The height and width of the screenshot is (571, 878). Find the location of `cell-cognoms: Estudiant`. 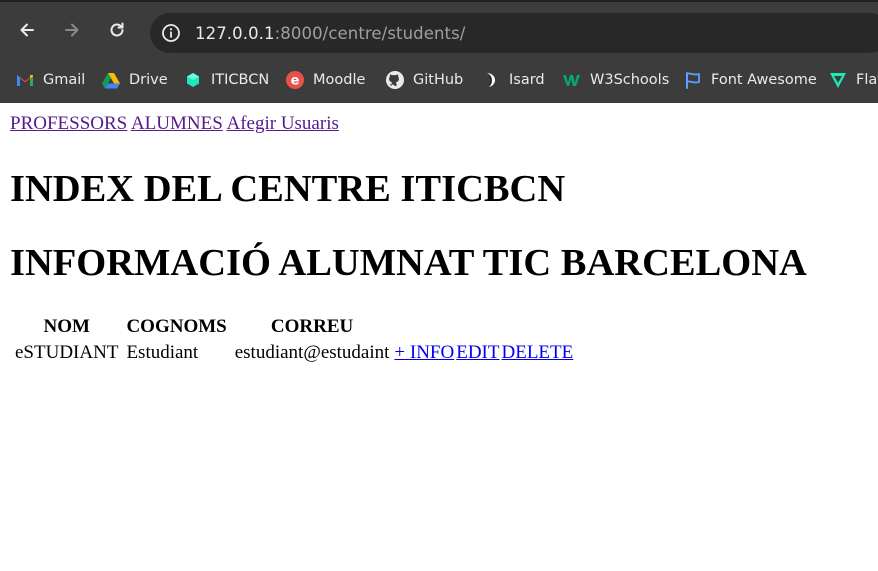

cell-cognoms: Estudiant is located at coordinates (162, 352).